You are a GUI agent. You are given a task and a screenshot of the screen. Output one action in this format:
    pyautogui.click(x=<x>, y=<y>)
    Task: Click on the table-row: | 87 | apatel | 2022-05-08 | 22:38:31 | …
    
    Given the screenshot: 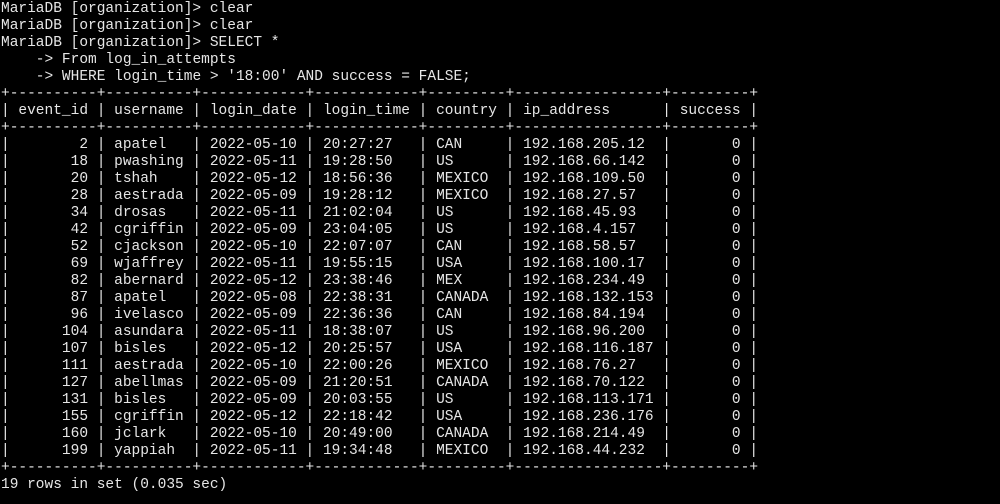 What is the action you would take?
    pyautogui.click(x=380, y=298)
    